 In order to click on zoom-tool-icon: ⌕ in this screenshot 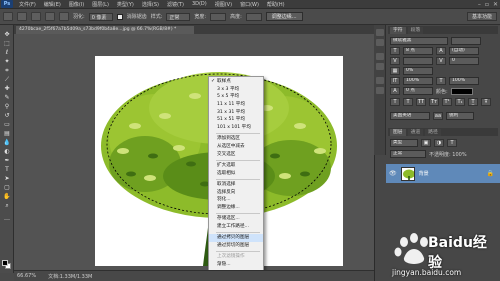, I will do `click(7, 205)`.